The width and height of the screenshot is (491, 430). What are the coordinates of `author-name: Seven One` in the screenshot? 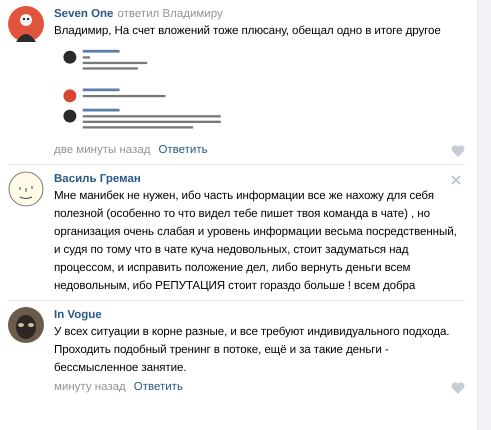 It's located at (84, 14).